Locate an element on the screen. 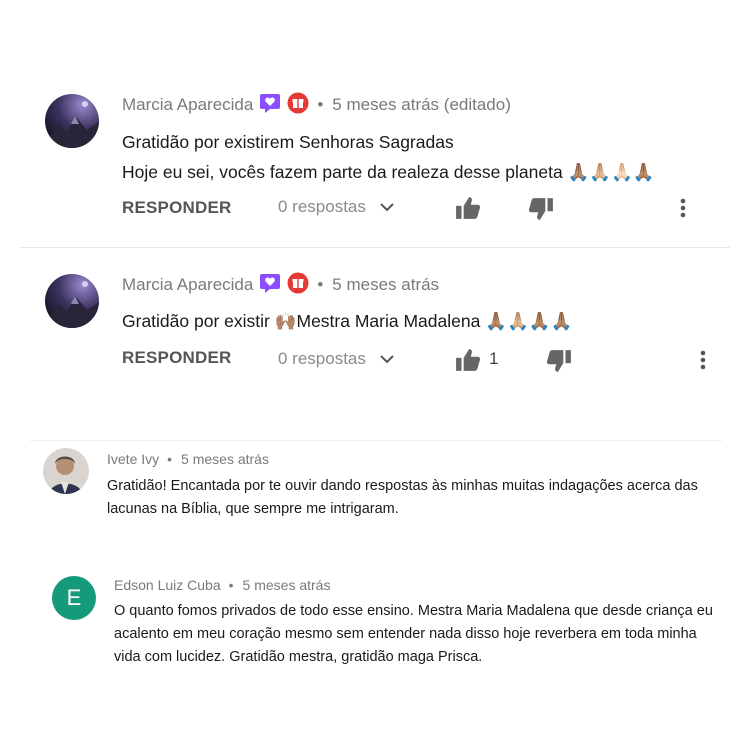 The width and height of the screenshot is (750, 750). comment-actions: RESPONDER is located at coordinates (177, 208).